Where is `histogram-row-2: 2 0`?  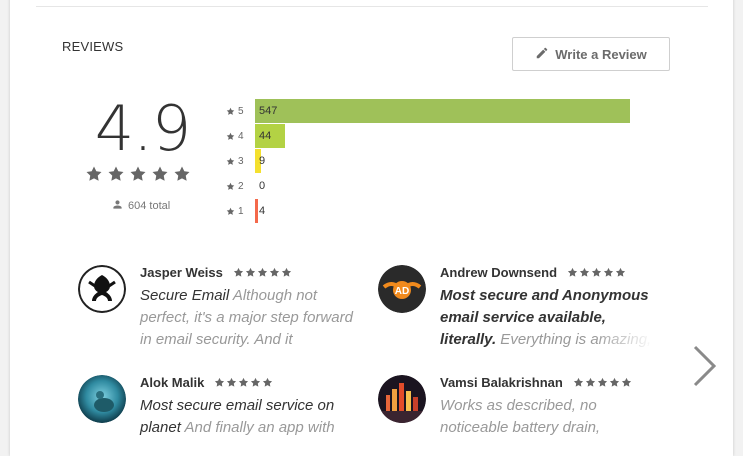 histogram-row-2: 2 0 is located at coordinates (436, 186).